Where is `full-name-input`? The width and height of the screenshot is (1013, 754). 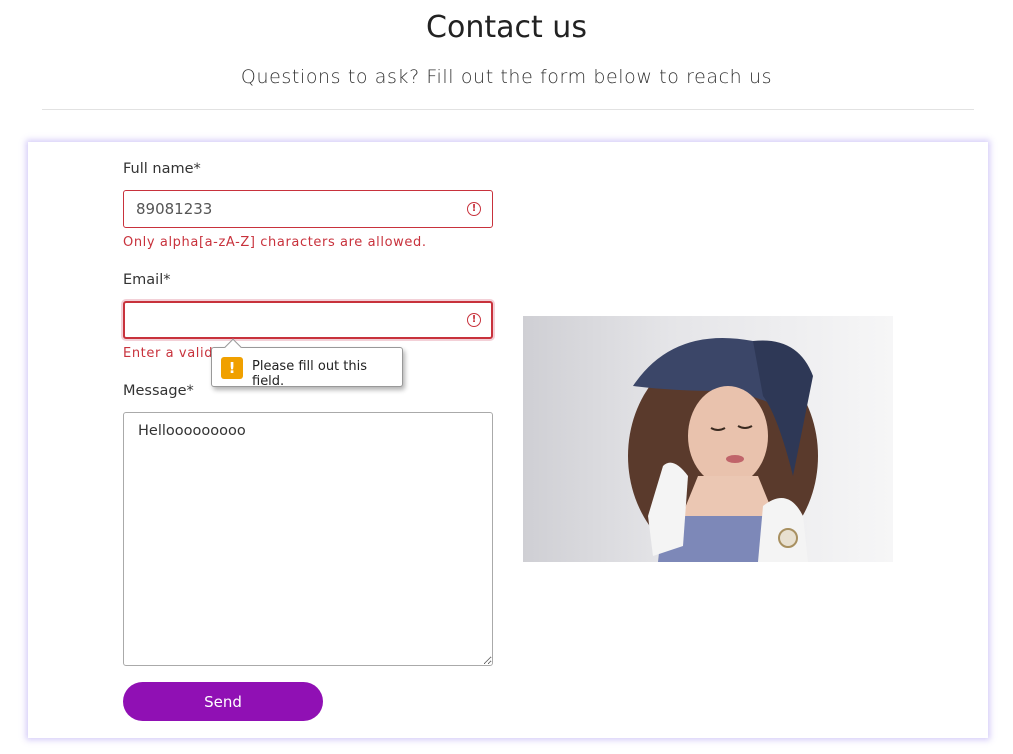
full-name-input is located at coordinates (308, 209).